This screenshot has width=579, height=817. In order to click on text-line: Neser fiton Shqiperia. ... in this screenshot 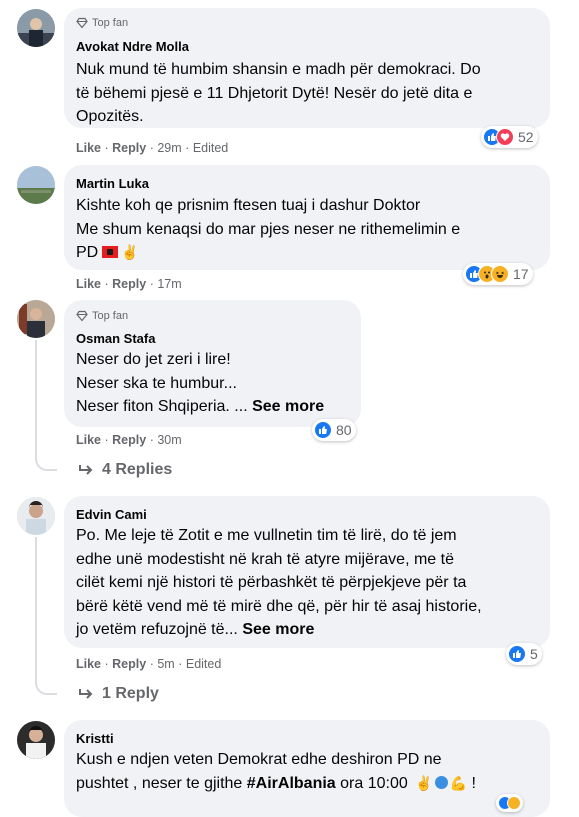, I will do `click(162, 406)`.